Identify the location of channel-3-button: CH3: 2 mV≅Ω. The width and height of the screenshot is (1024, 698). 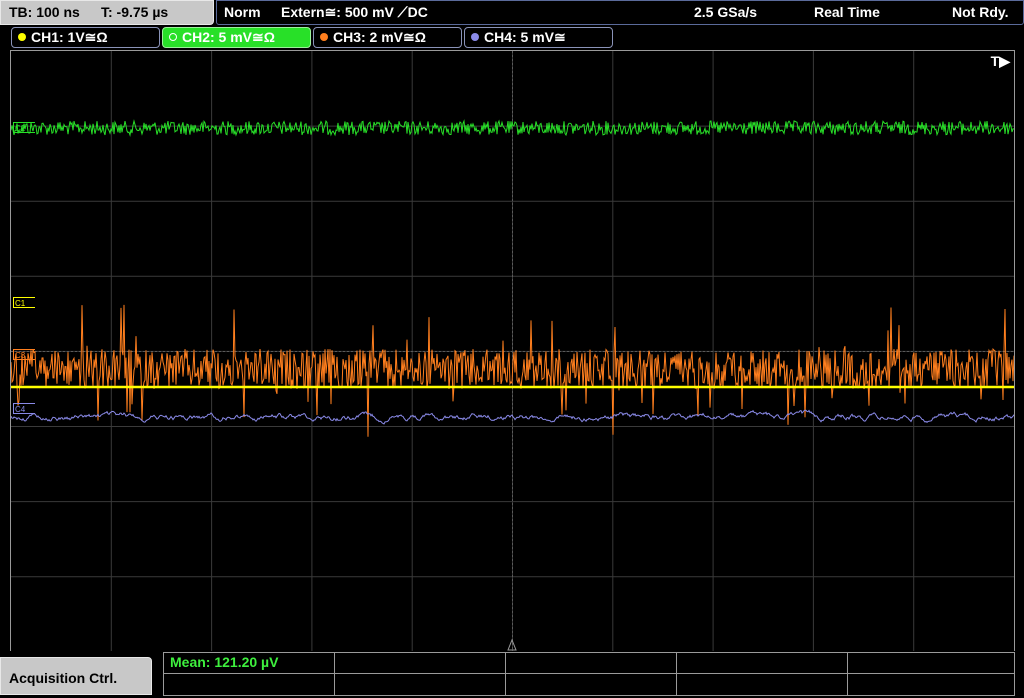
(387, 37).